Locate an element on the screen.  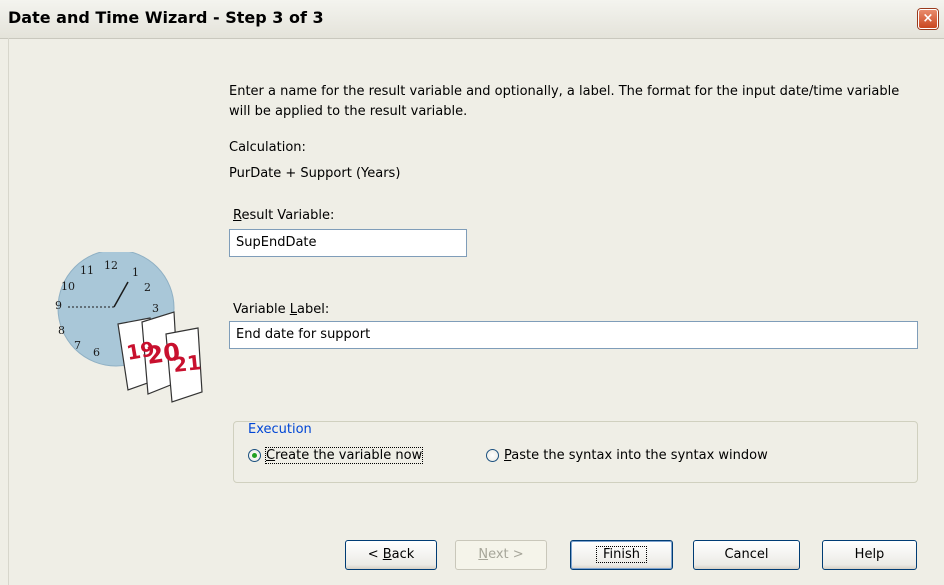
clock-number: 2 is located at coordinates (147, 287).